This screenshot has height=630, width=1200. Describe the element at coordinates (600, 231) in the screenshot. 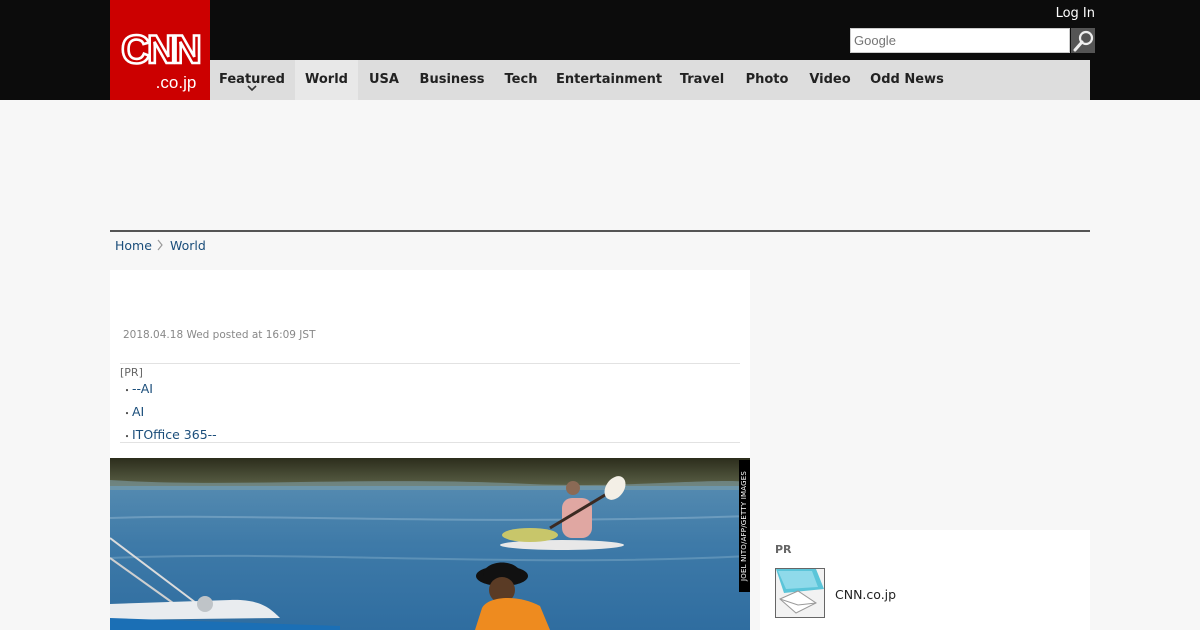

I see `section-divider` at that location.